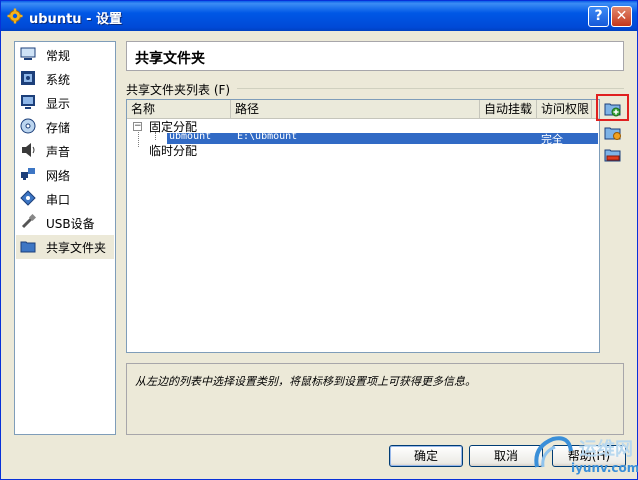  What do you see at coordinates (190, 136) in the screenshot?
I see `row-name: ubmount` at bounding box center [190, 136].